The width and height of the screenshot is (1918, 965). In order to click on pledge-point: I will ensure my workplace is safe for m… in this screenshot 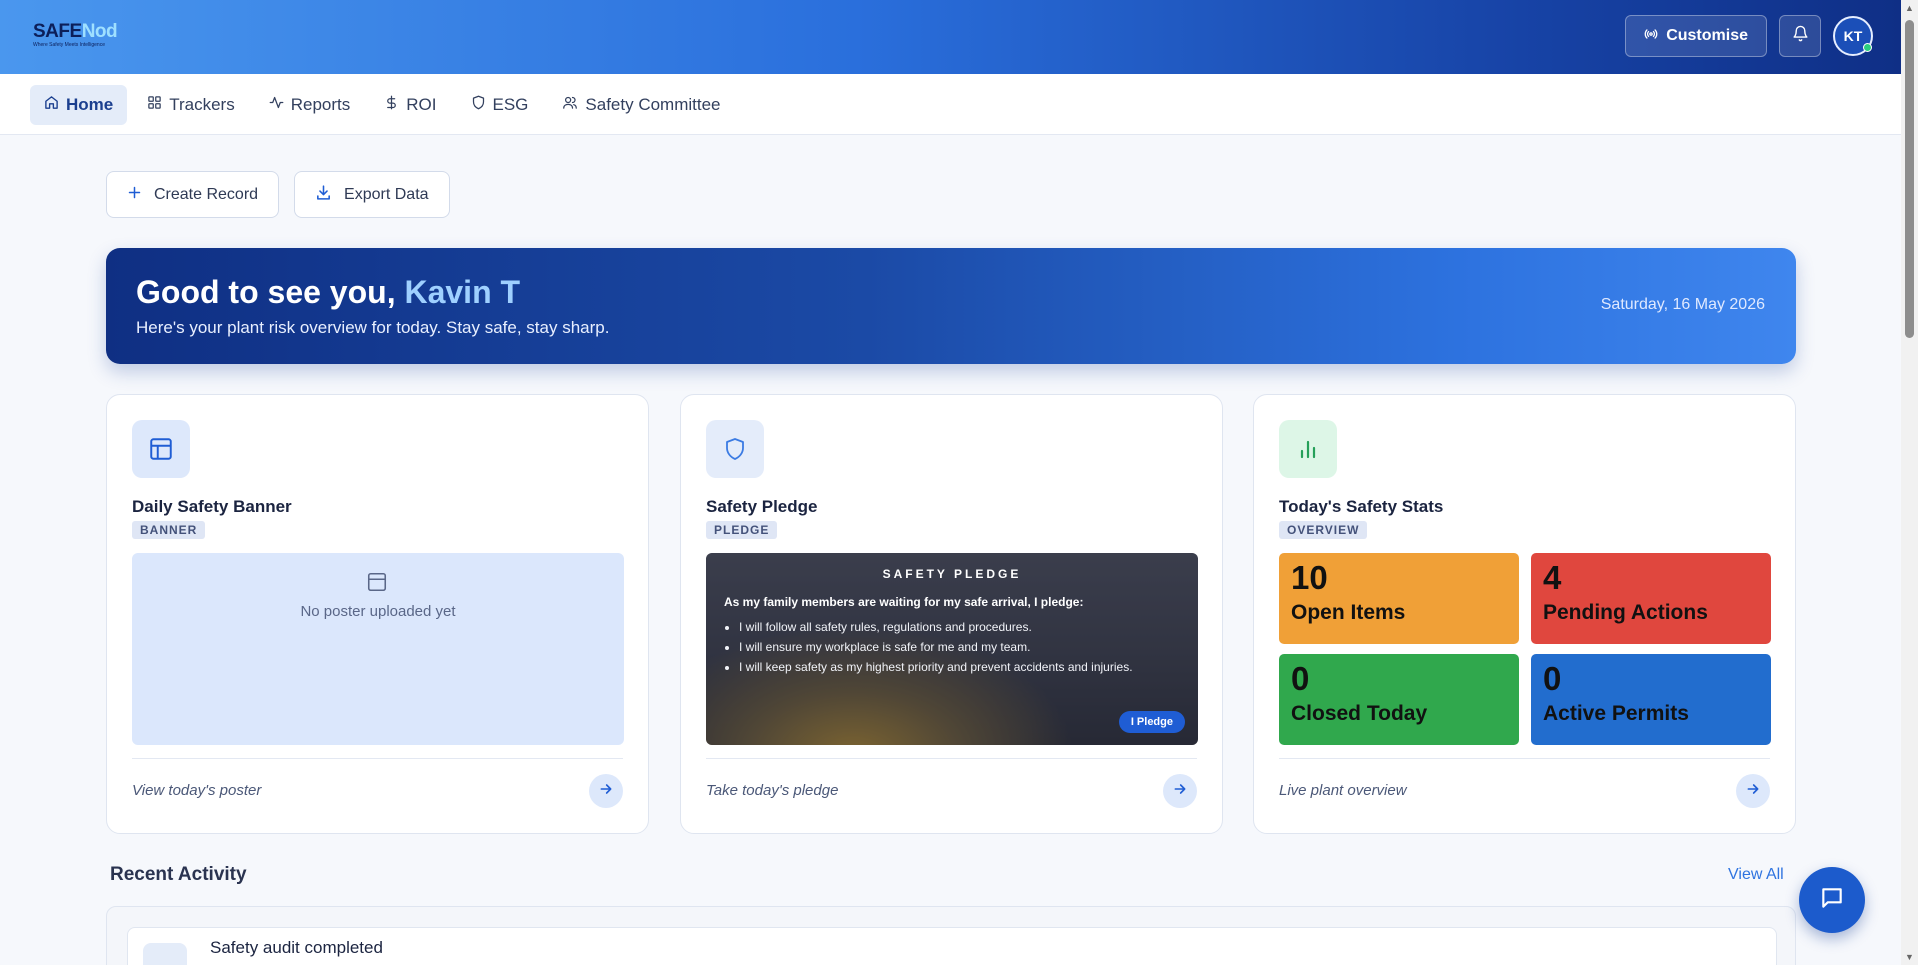, I will do `click(936, 647)`.